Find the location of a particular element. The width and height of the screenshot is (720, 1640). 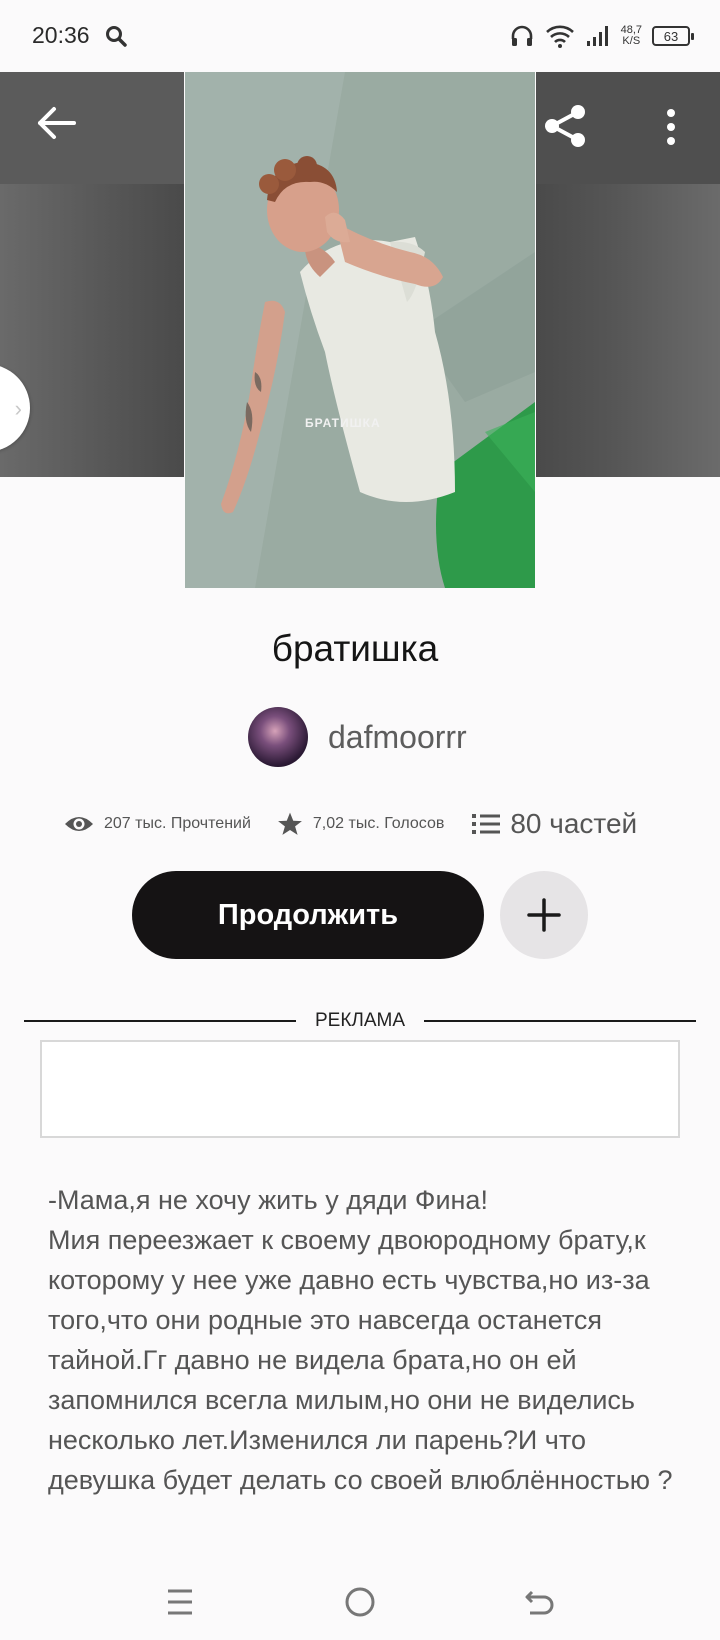

parts-count: 80 частей is located at coordinates (573, 824).